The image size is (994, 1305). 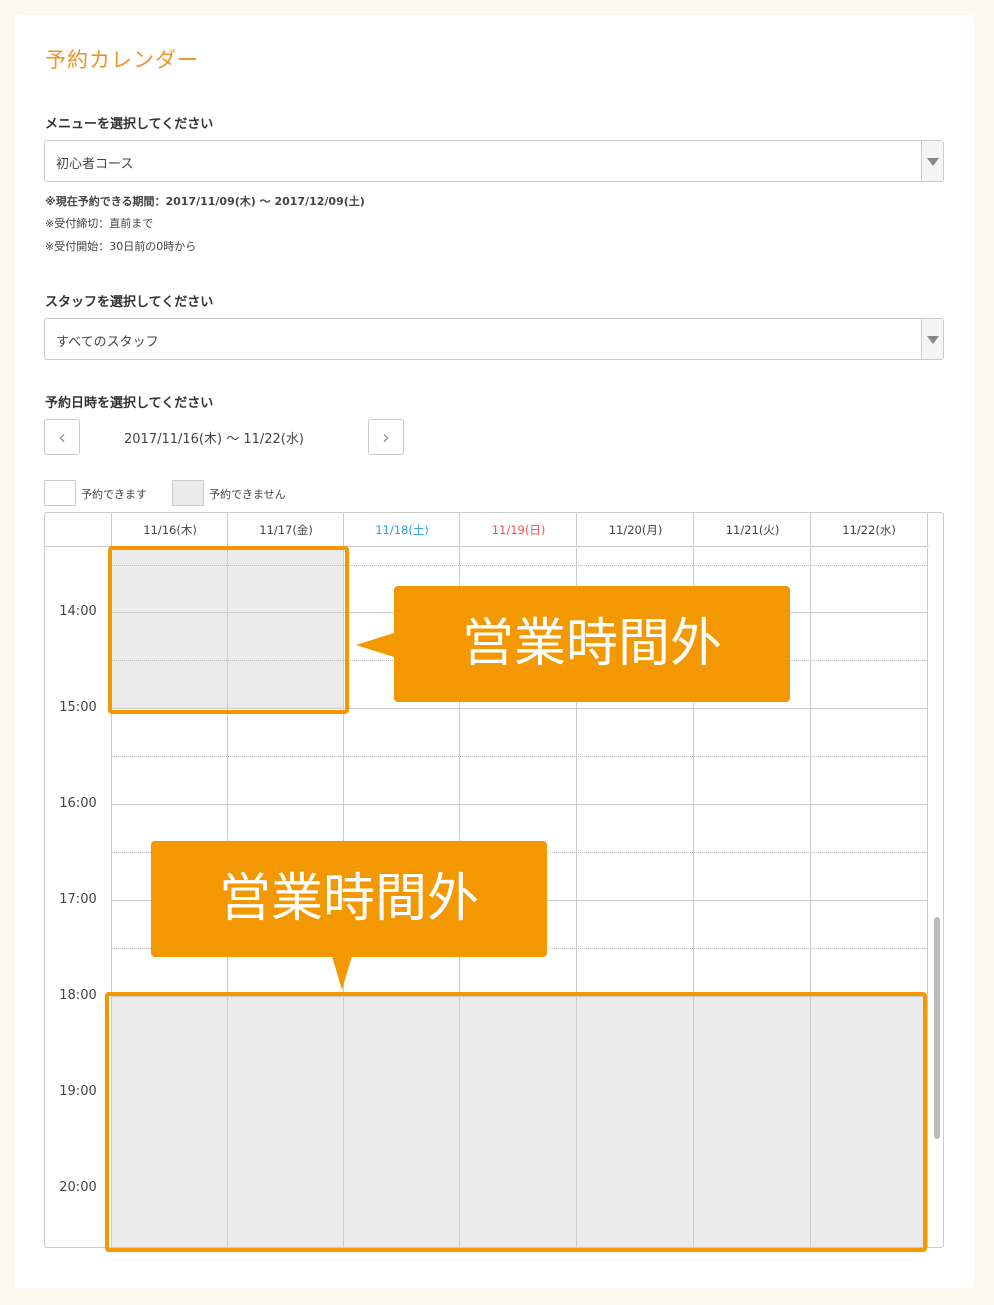 I want to click on menu-select-value: 初心者コース, so click(x=95, y=164).